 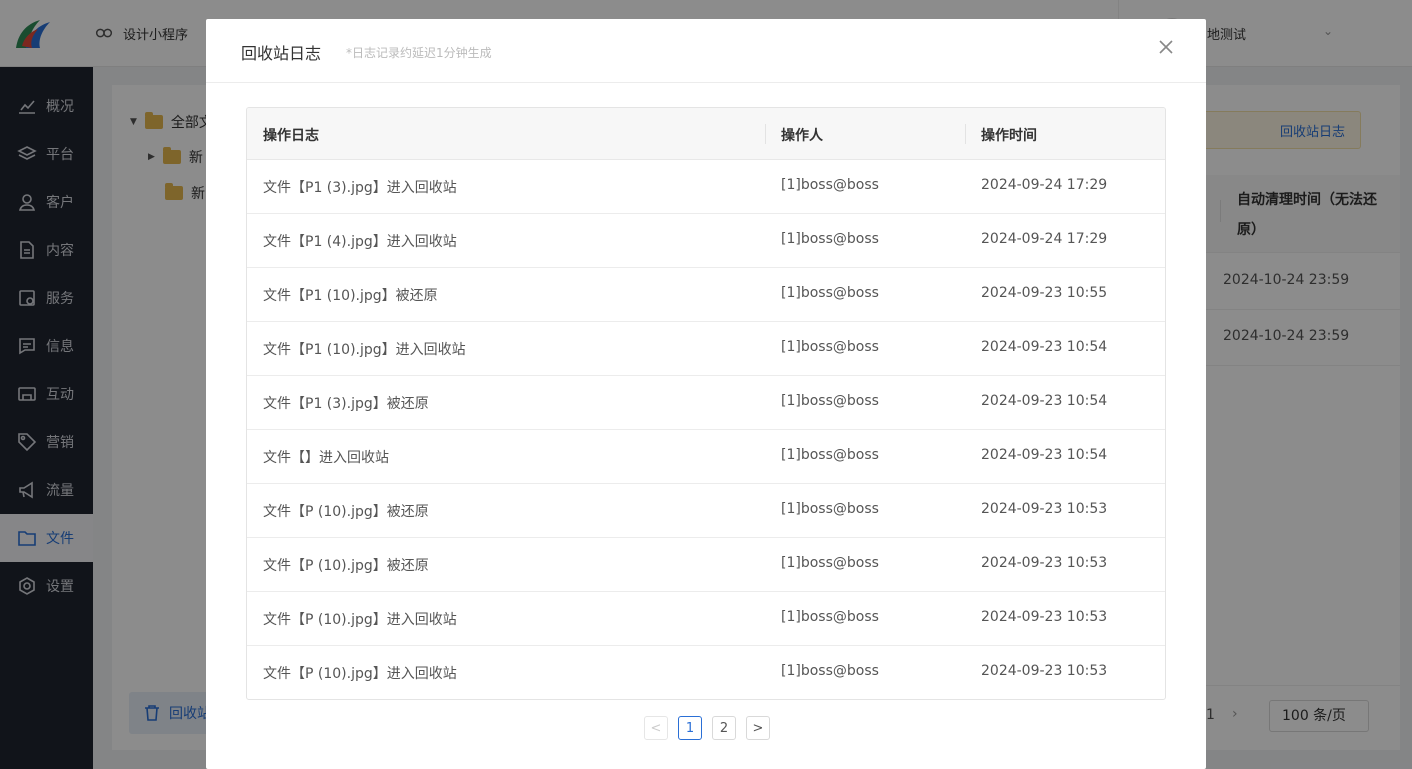 I want to click on log-cell: 文件【P1 (10).jpg】被还原, so click(x=350, y=296).